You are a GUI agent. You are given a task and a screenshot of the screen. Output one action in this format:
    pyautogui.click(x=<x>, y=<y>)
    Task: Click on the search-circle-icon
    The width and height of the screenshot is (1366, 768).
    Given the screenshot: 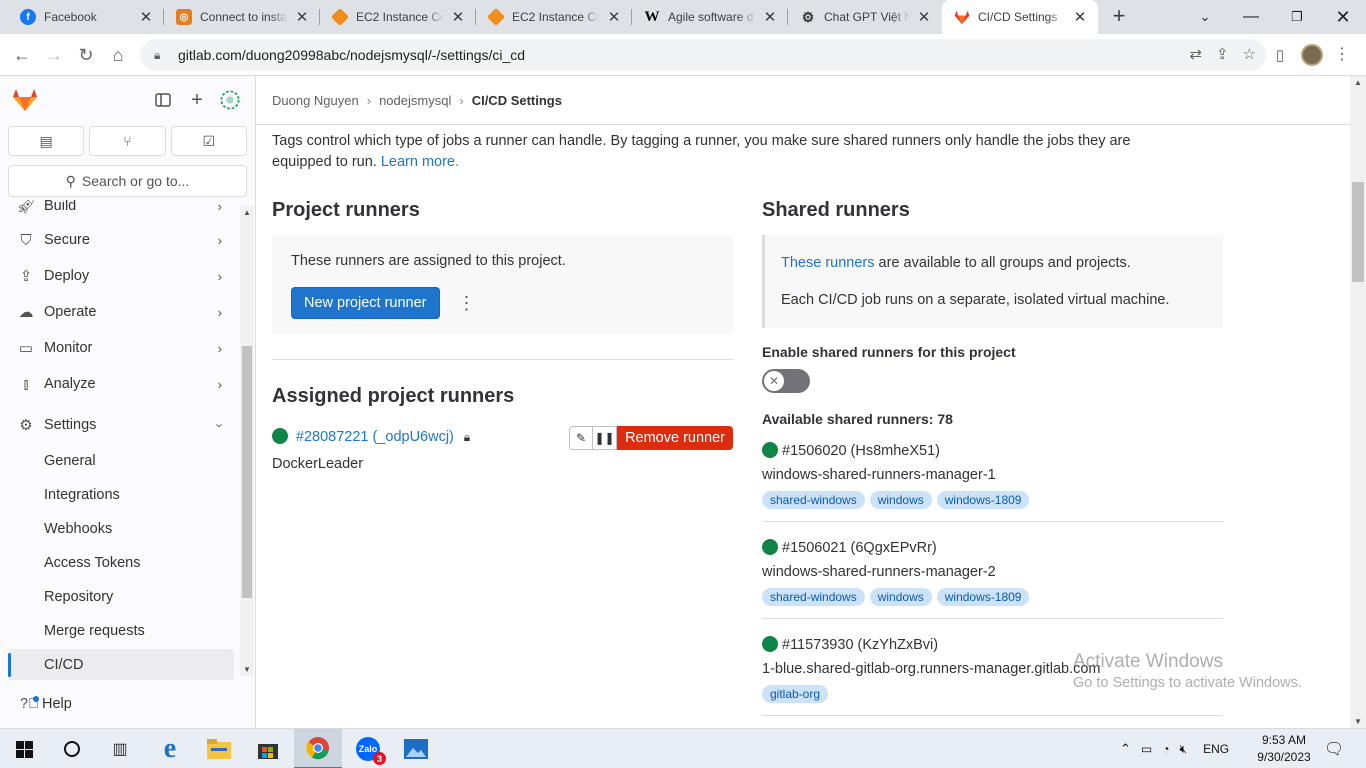 What is the action you would take?
    pyautogui.click(x=72, y=748)
    